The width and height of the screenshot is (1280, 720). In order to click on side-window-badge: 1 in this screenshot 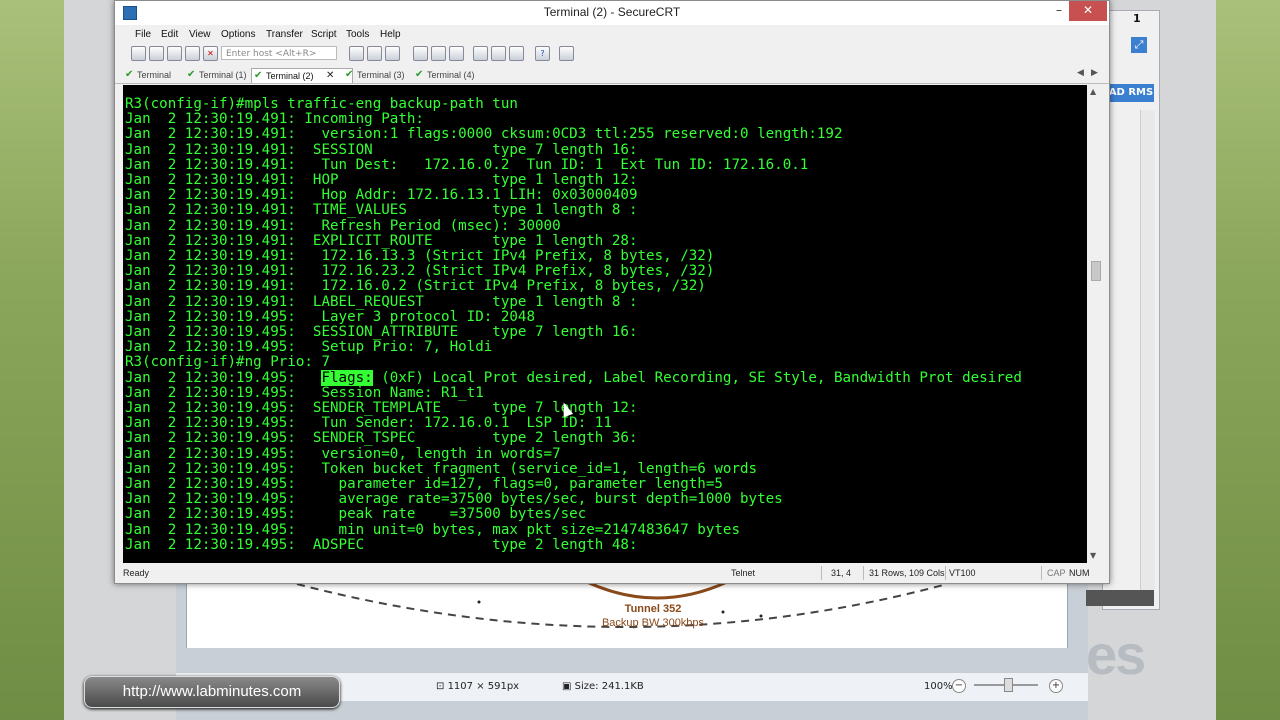, I will do `click(1137, 18)`.